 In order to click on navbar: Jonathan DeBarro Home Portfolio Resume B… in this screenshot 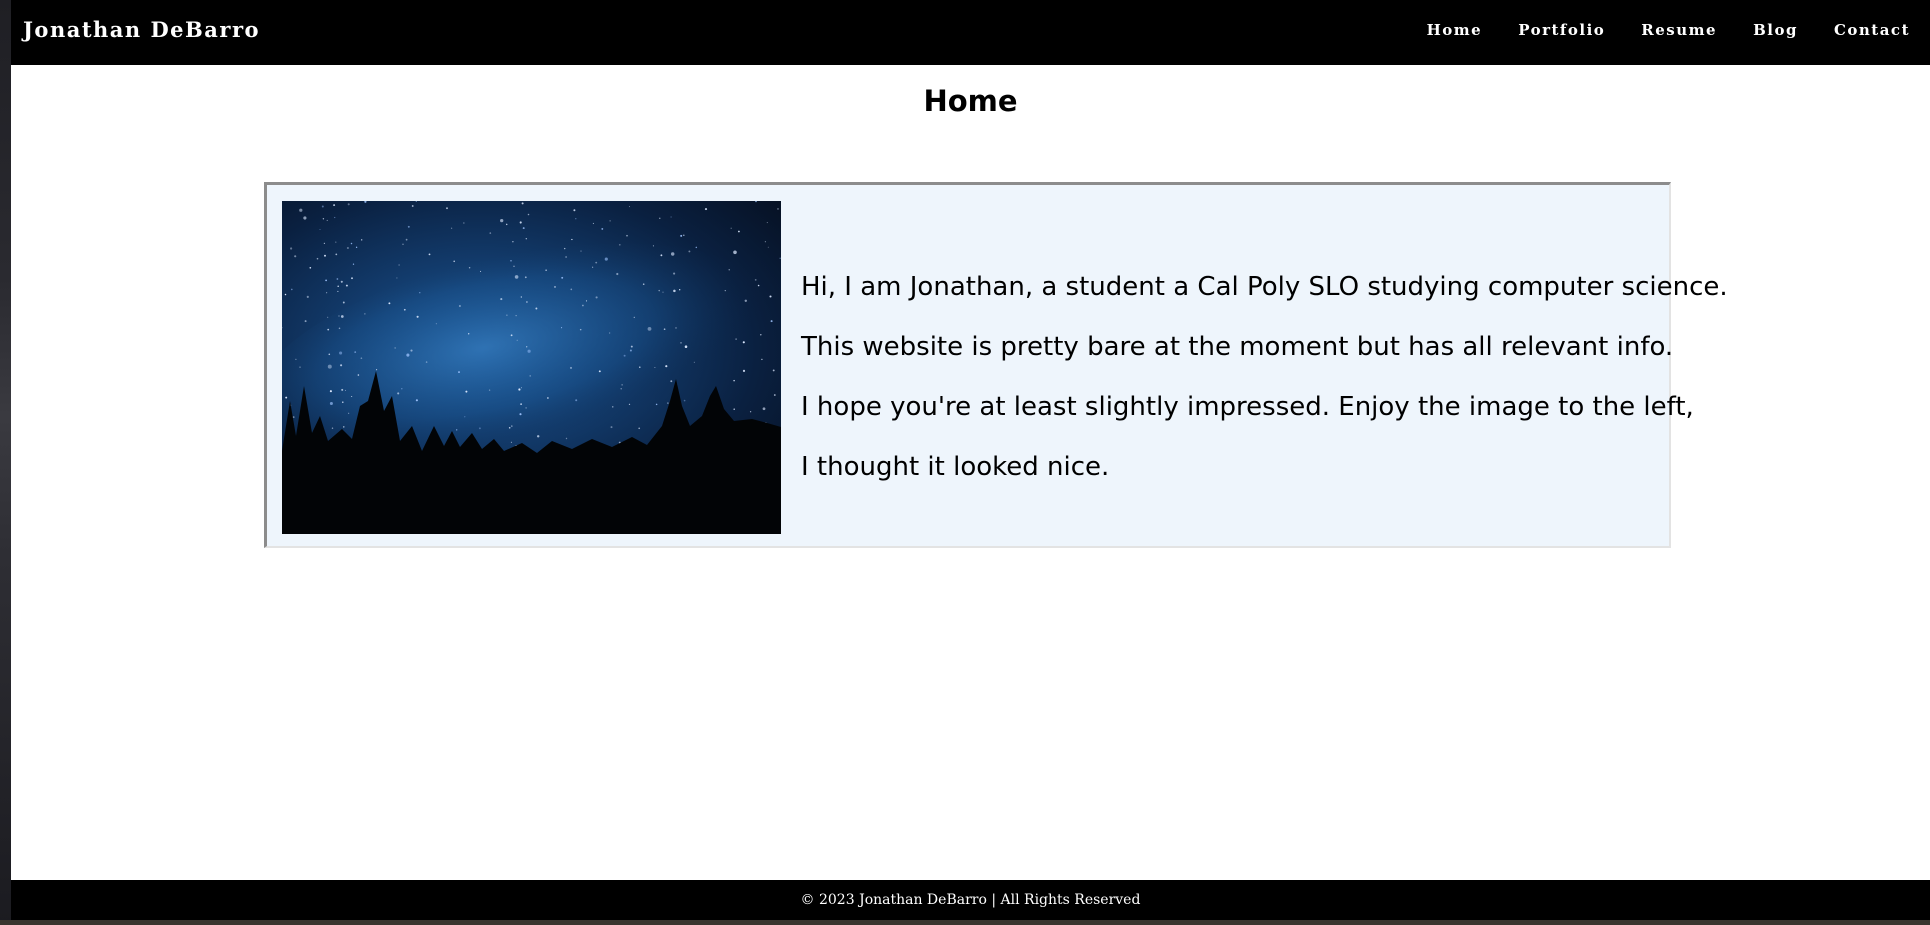, I will do `click(970, 32)`.